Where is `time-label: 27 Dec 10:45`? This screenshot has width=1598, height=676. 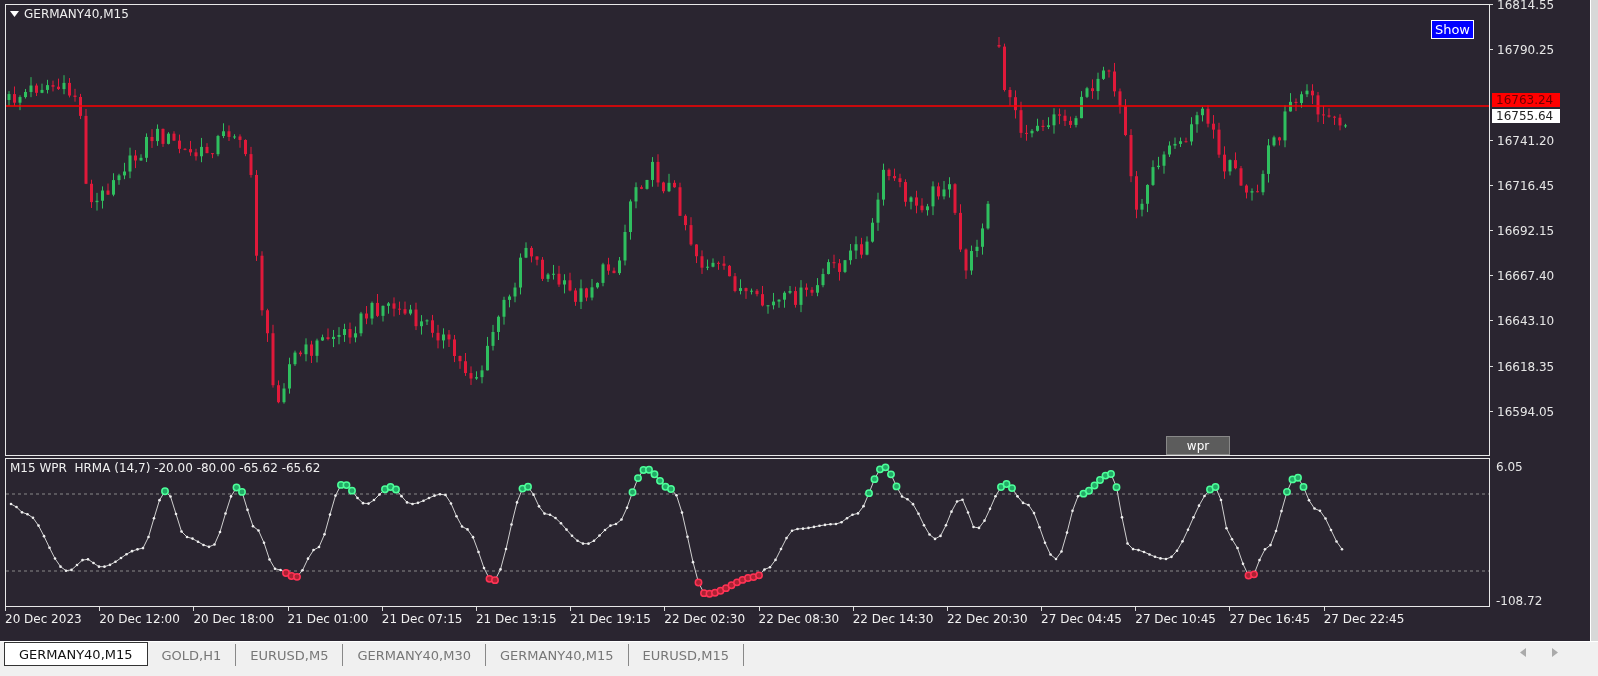
time-label: 27 Dec 10:45 is located at coordinates (1176, 619).